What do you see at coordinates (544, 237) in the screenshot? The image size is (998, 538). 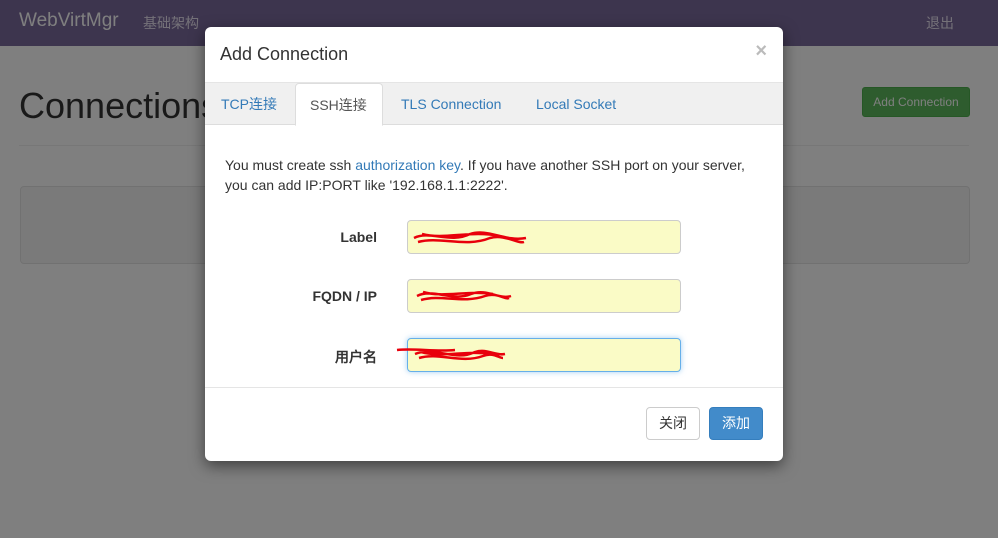 I see `label-input` at bounding box center [544, 237].